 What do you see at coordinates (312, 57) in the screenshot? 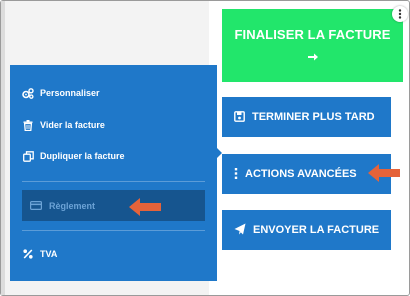
I see `arrow-right-icon` at bounding box center [312, 57].